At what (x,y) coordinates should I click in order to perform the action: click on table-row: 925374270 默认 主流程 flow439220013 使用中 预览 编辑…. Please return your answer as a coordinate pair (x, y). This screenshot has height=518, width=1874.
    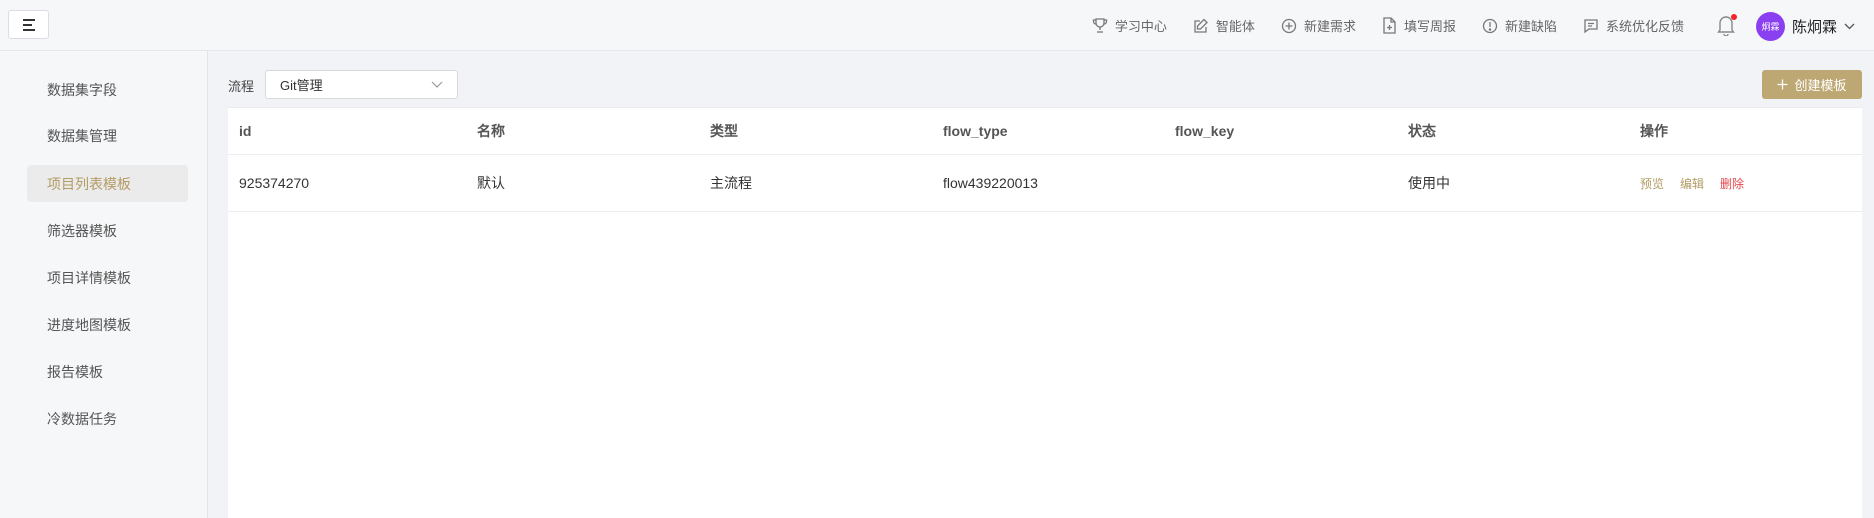
    Looking at the image, I should click on (1045, 183).